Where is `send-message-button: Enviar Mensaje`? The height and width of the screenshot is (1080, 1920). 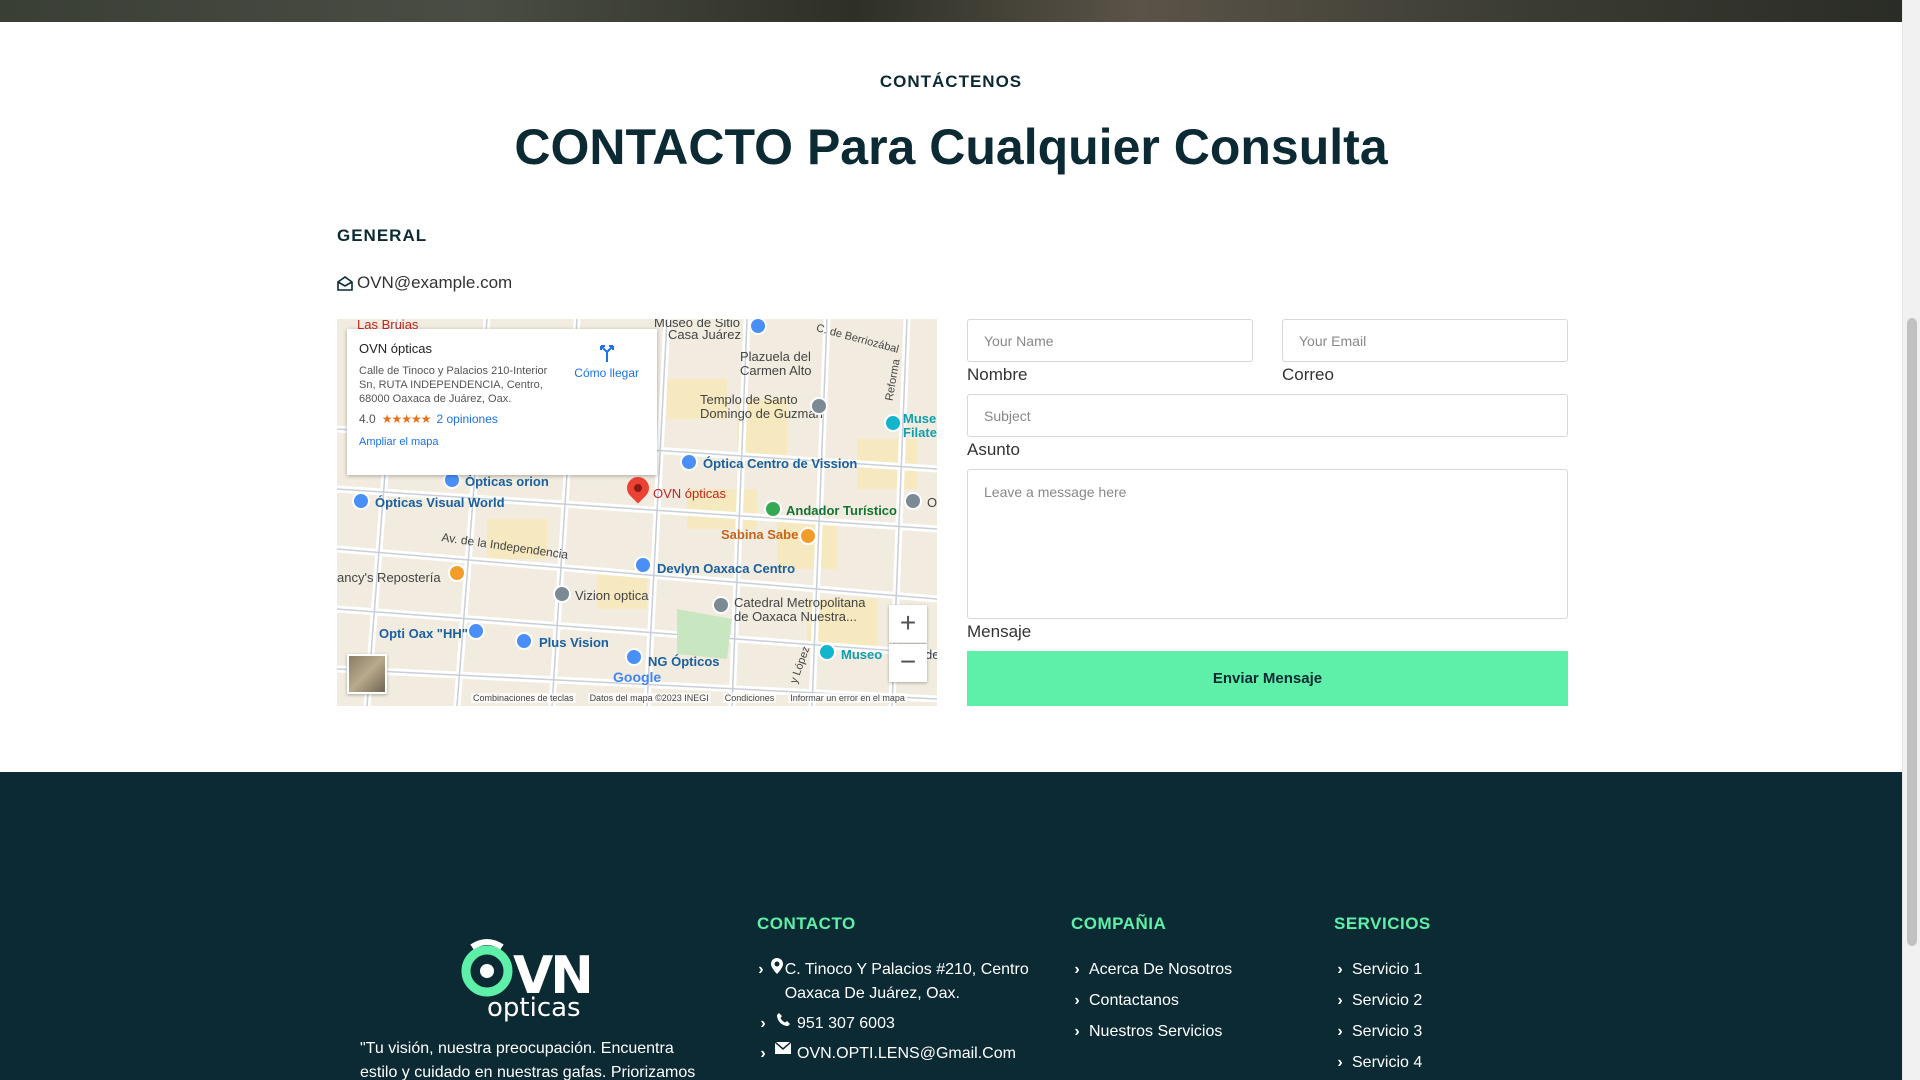 send-message-button: Enviar Mensaje is located at coordinates (1267, 678).